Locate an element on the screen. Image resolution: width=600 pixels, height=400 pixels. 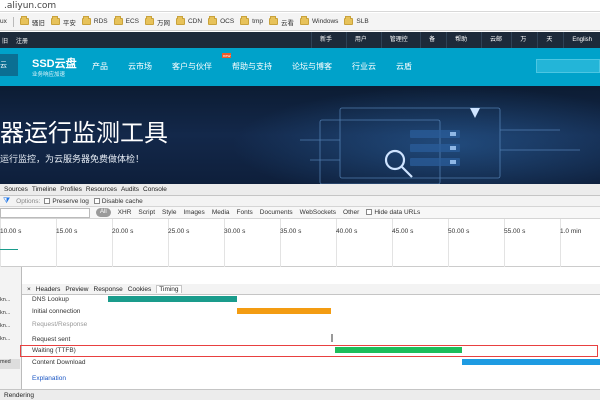
tab-headers: Headers is located at coordinates (48, 289).